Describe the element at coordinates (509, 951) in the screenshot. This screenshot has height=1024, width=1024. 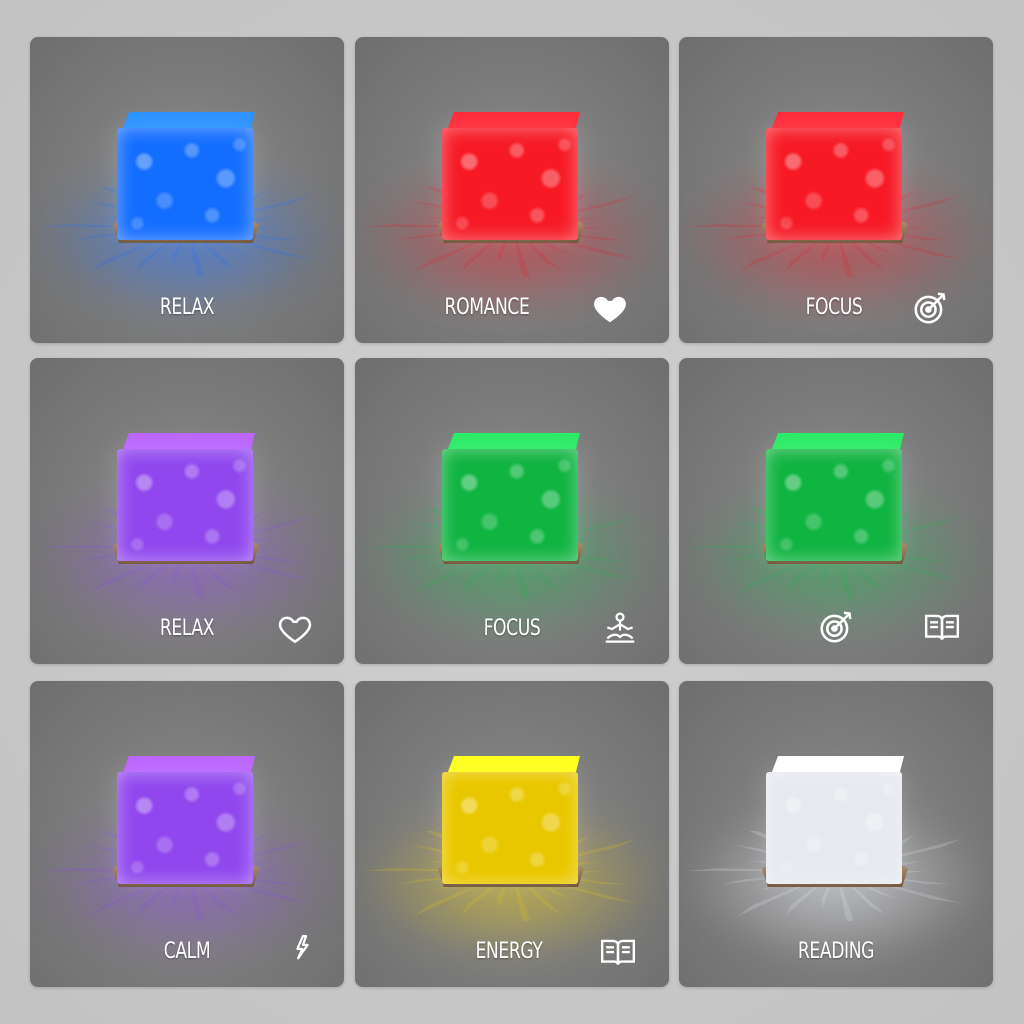
I see `tile-label: ENERGY` at that location.